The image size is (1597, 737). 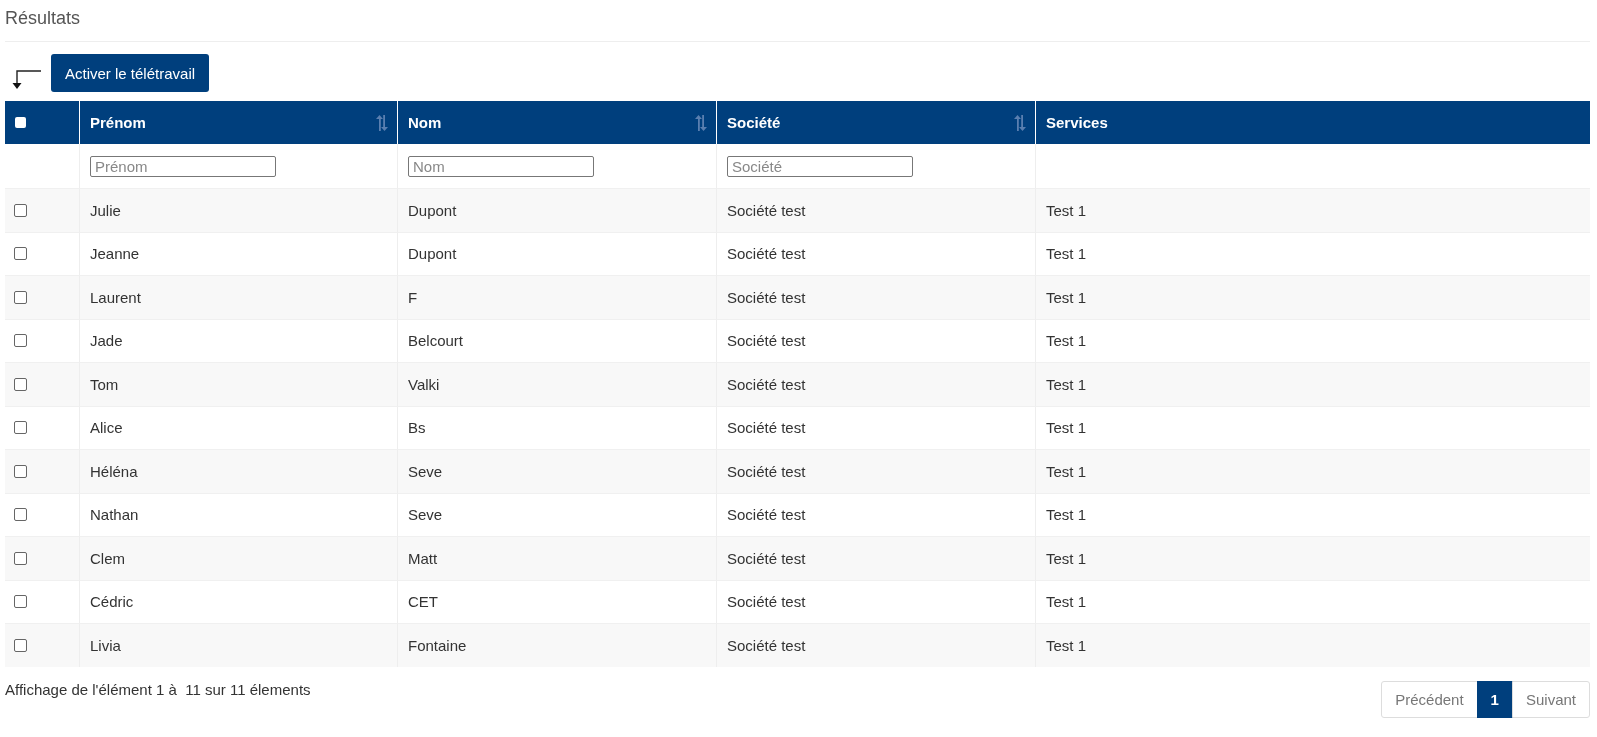 What do you see at coordinates (423, 602) in the screenshot?
I see `table-cell: CET` at bounding box center [423, 602].